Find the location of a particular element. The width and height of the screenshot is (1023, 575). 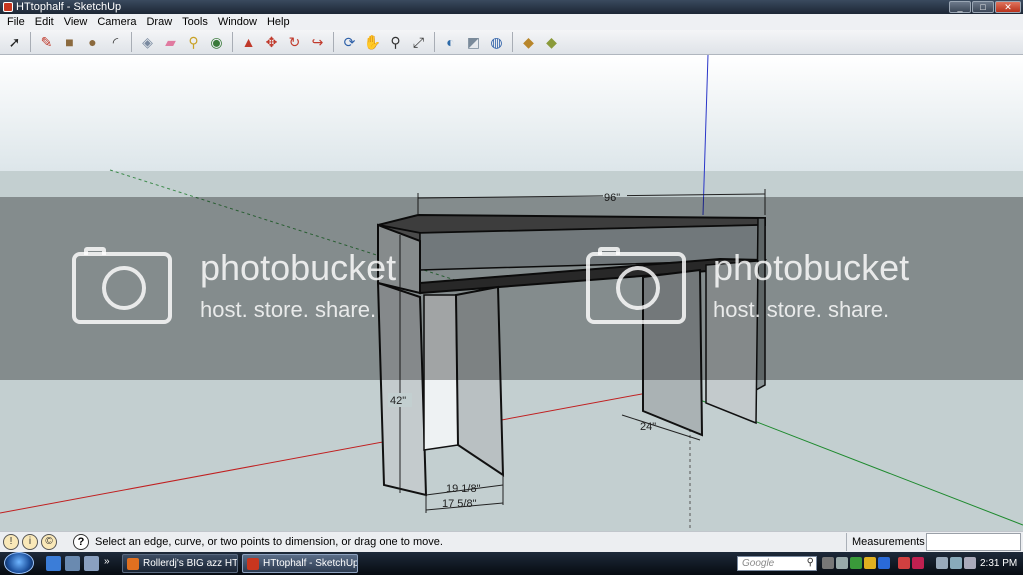

zoom-extents-tool-button: ⤢ is located at coordinates (418, 42).